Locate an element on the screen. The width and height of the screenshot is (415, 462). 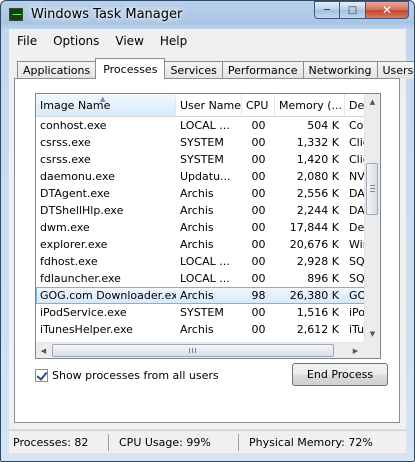
table-row: DTShellHlp.exe Archis 00 2,244 K DAE is located at coordinates (208, 210).